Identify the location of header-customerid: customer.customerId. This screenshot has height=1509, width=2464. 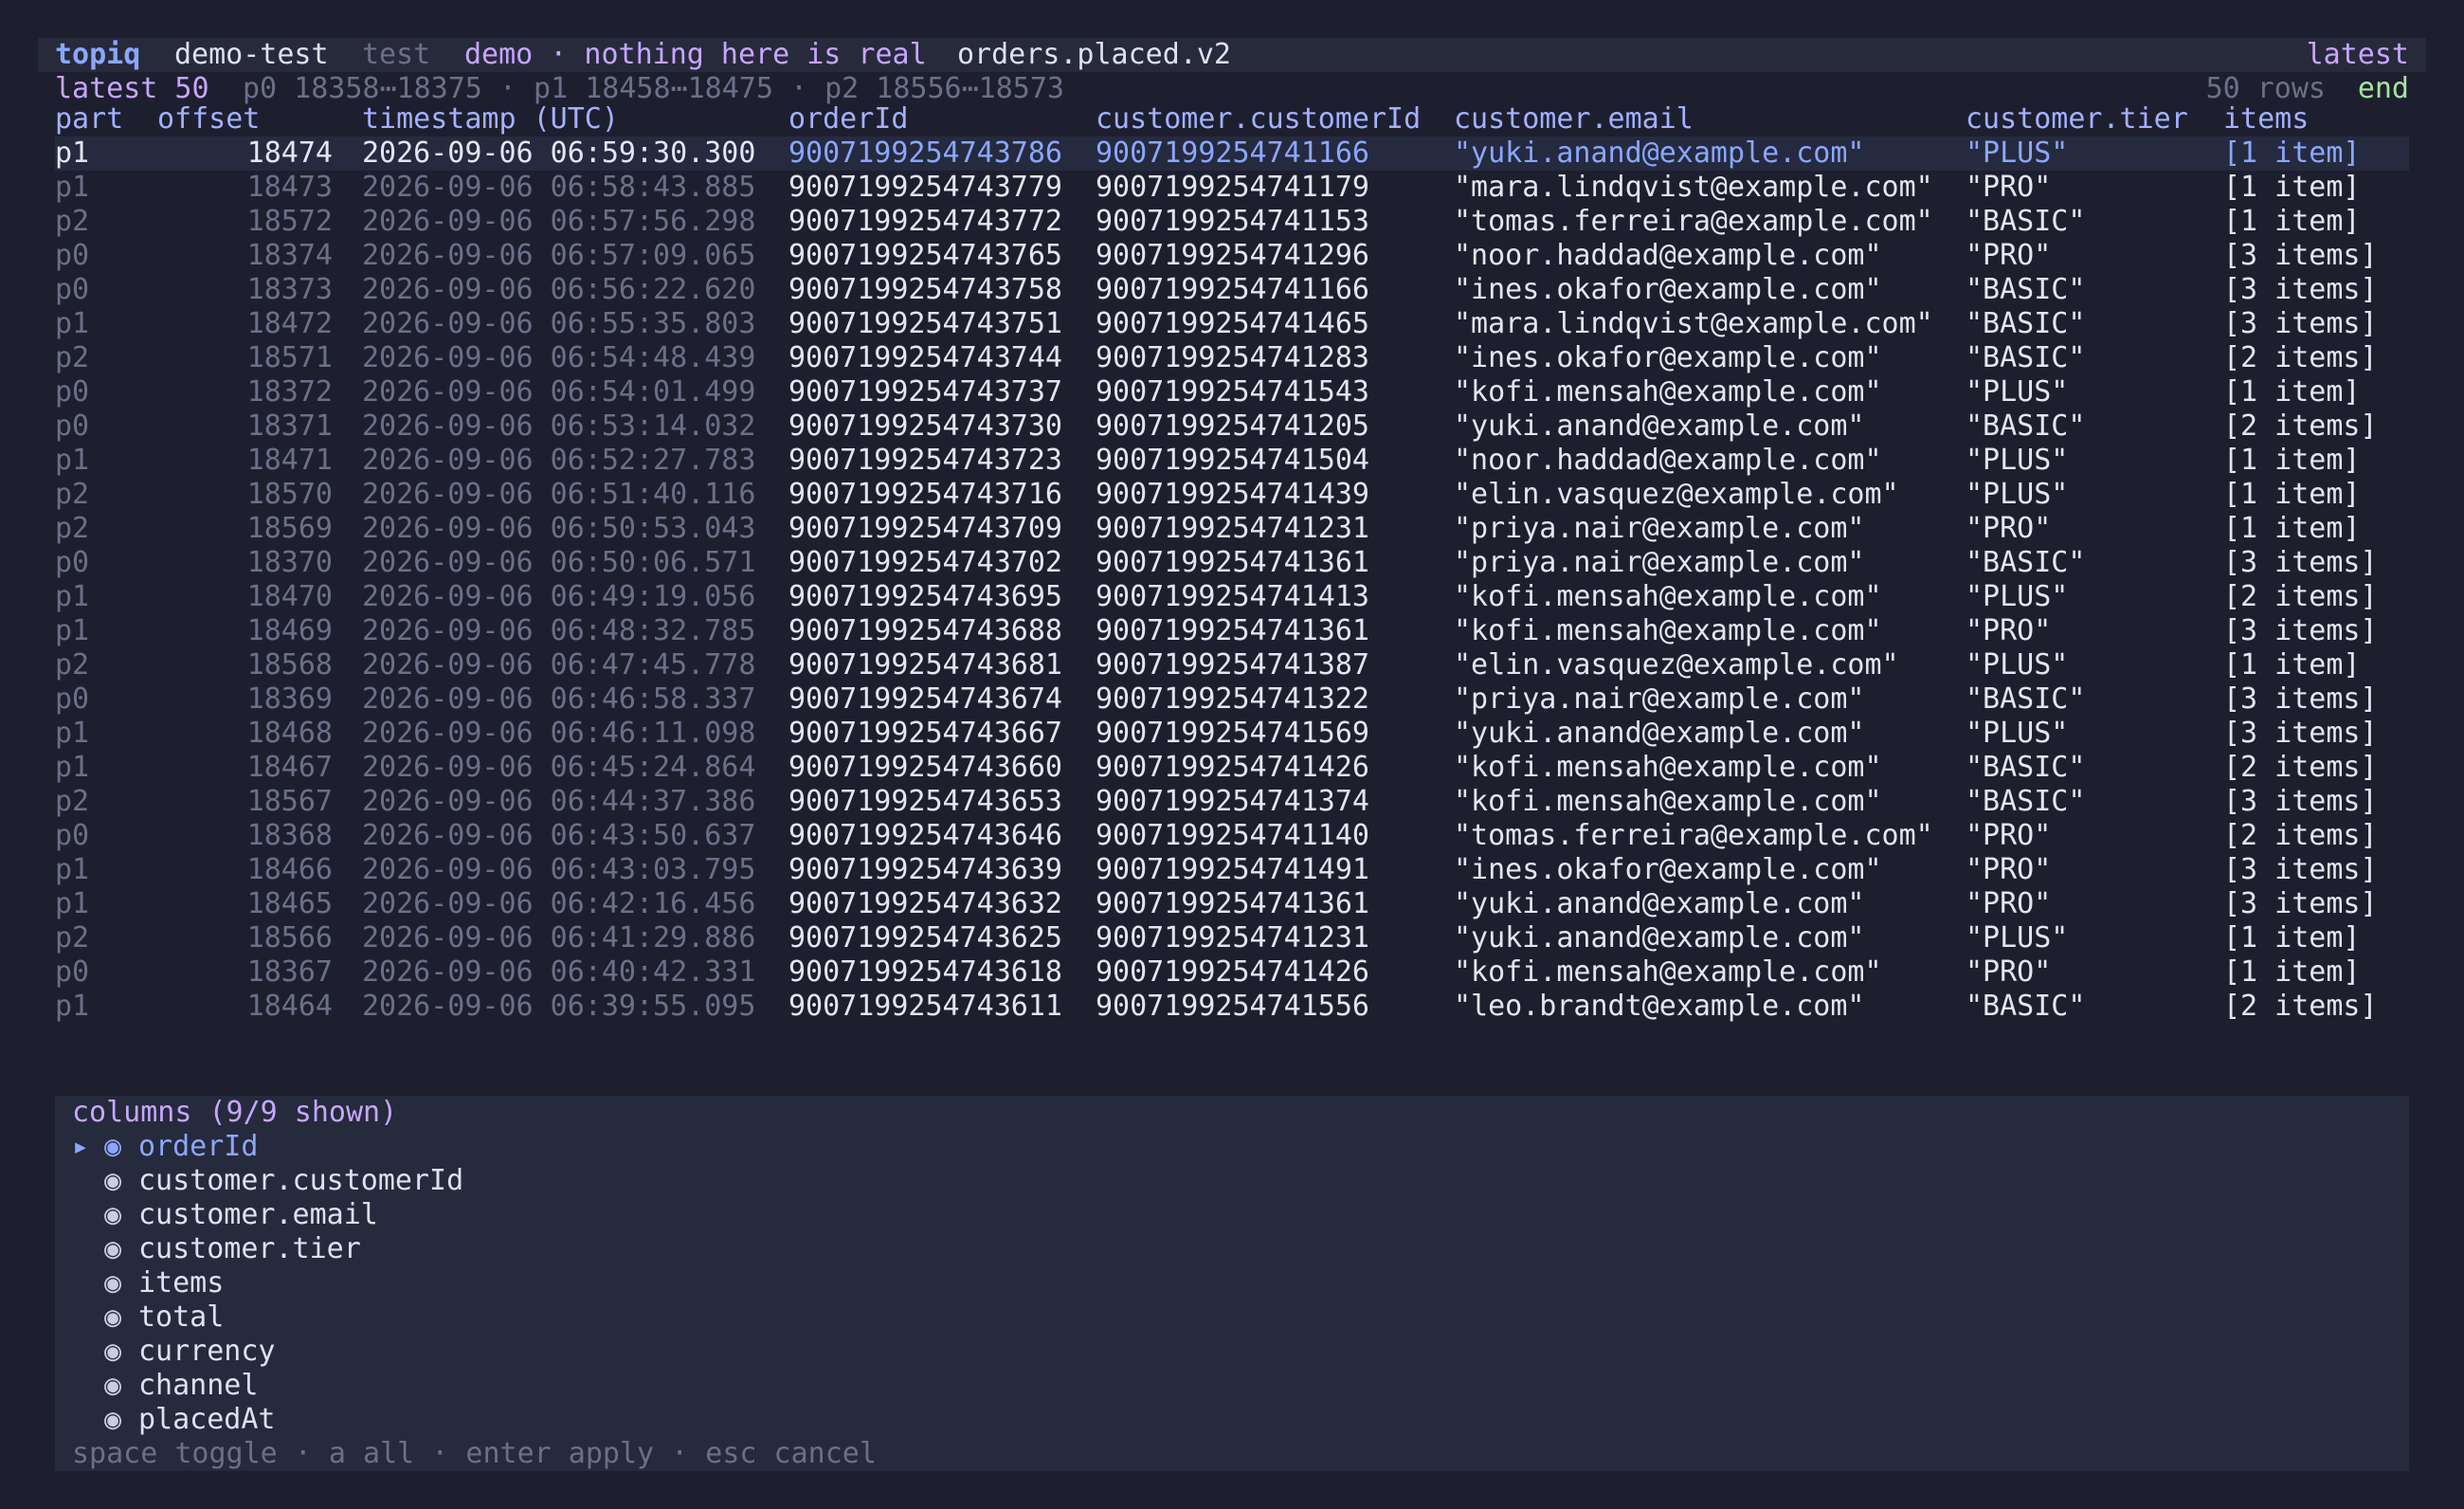
(1258, 119).